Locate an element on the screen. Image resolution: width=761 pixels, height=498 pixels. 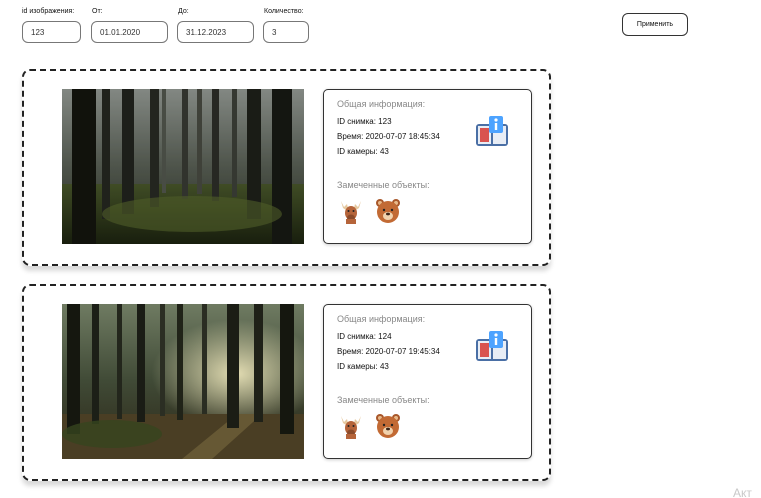
count-input is located at coordinates (286, 32).